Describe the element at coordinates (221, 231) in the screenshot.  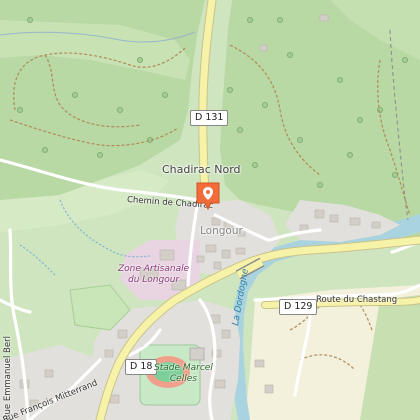
I see `label-longour: Longour` at that location.